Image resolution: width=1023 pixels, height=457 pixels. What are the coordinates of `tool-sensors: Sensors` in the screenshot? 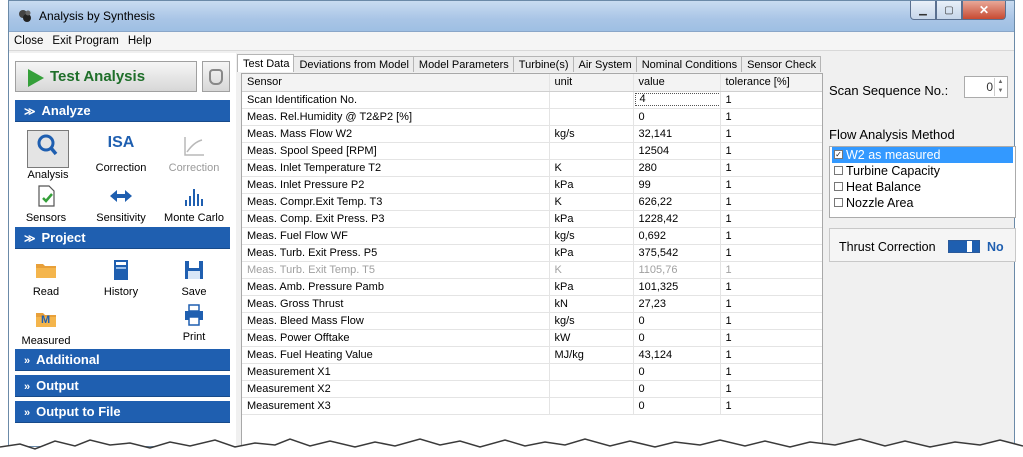 It's located at (46, 204).